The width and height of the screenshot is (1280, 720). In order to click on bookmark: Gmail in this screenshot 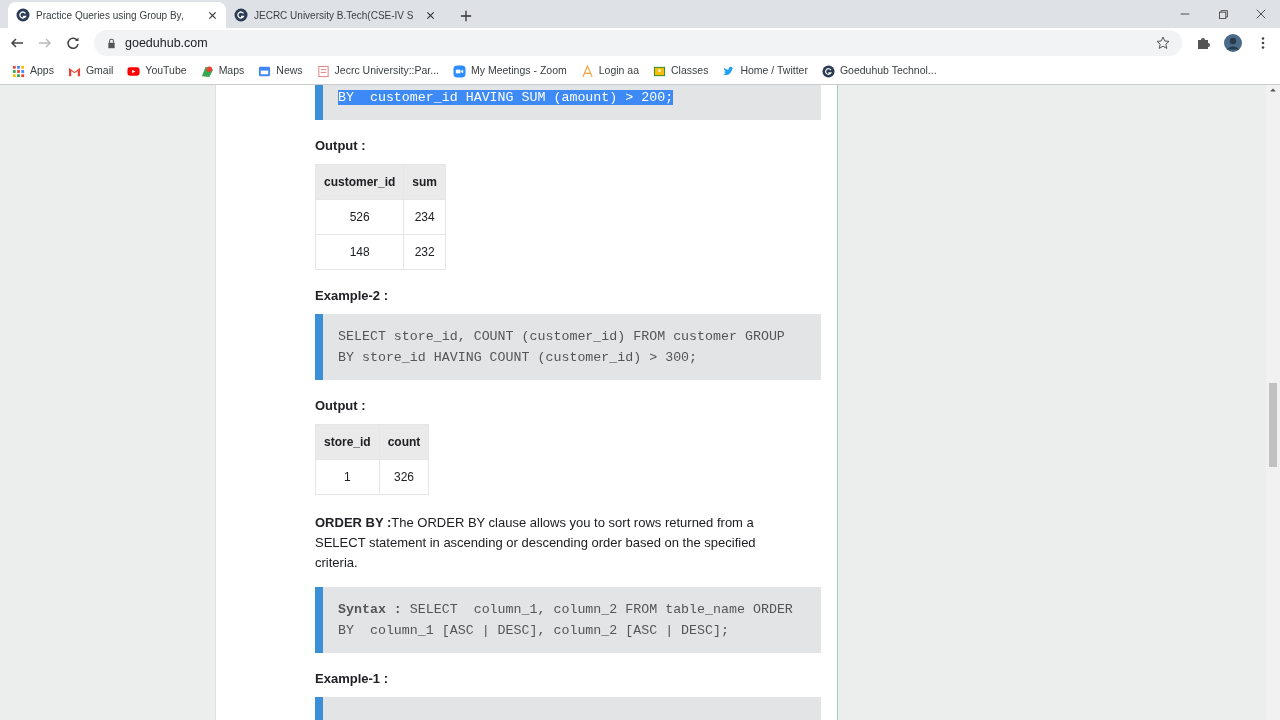, I will do `click(90, 71)`.